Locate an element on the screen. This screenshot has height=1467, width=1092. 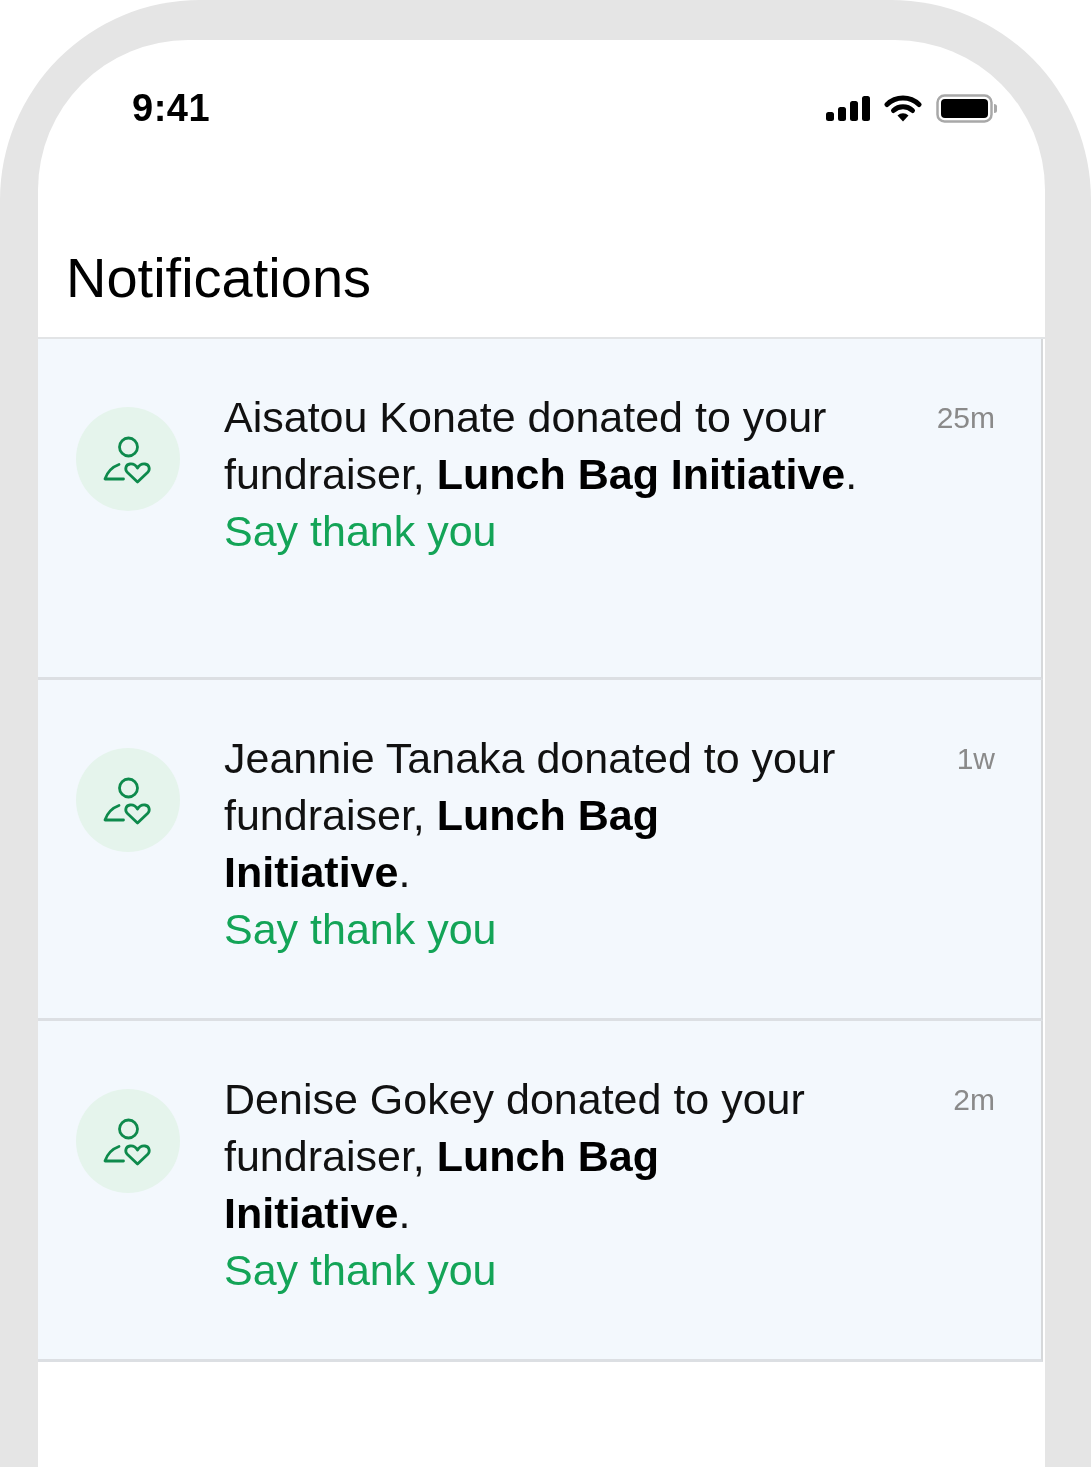
timestamp: 2m is located at coordinates (974, 1100).